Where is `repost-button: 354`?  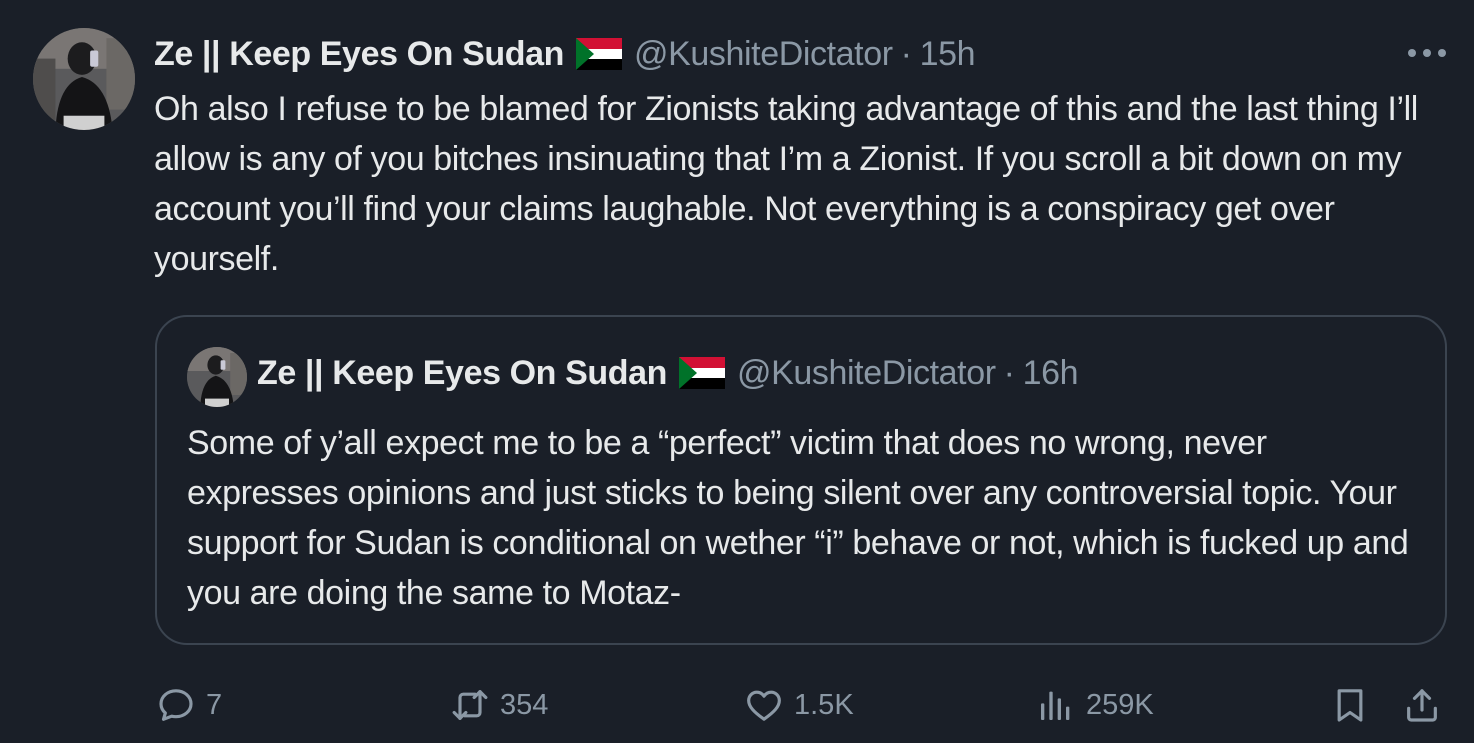 repost-button: 354 is located at coordinates (499, 705).